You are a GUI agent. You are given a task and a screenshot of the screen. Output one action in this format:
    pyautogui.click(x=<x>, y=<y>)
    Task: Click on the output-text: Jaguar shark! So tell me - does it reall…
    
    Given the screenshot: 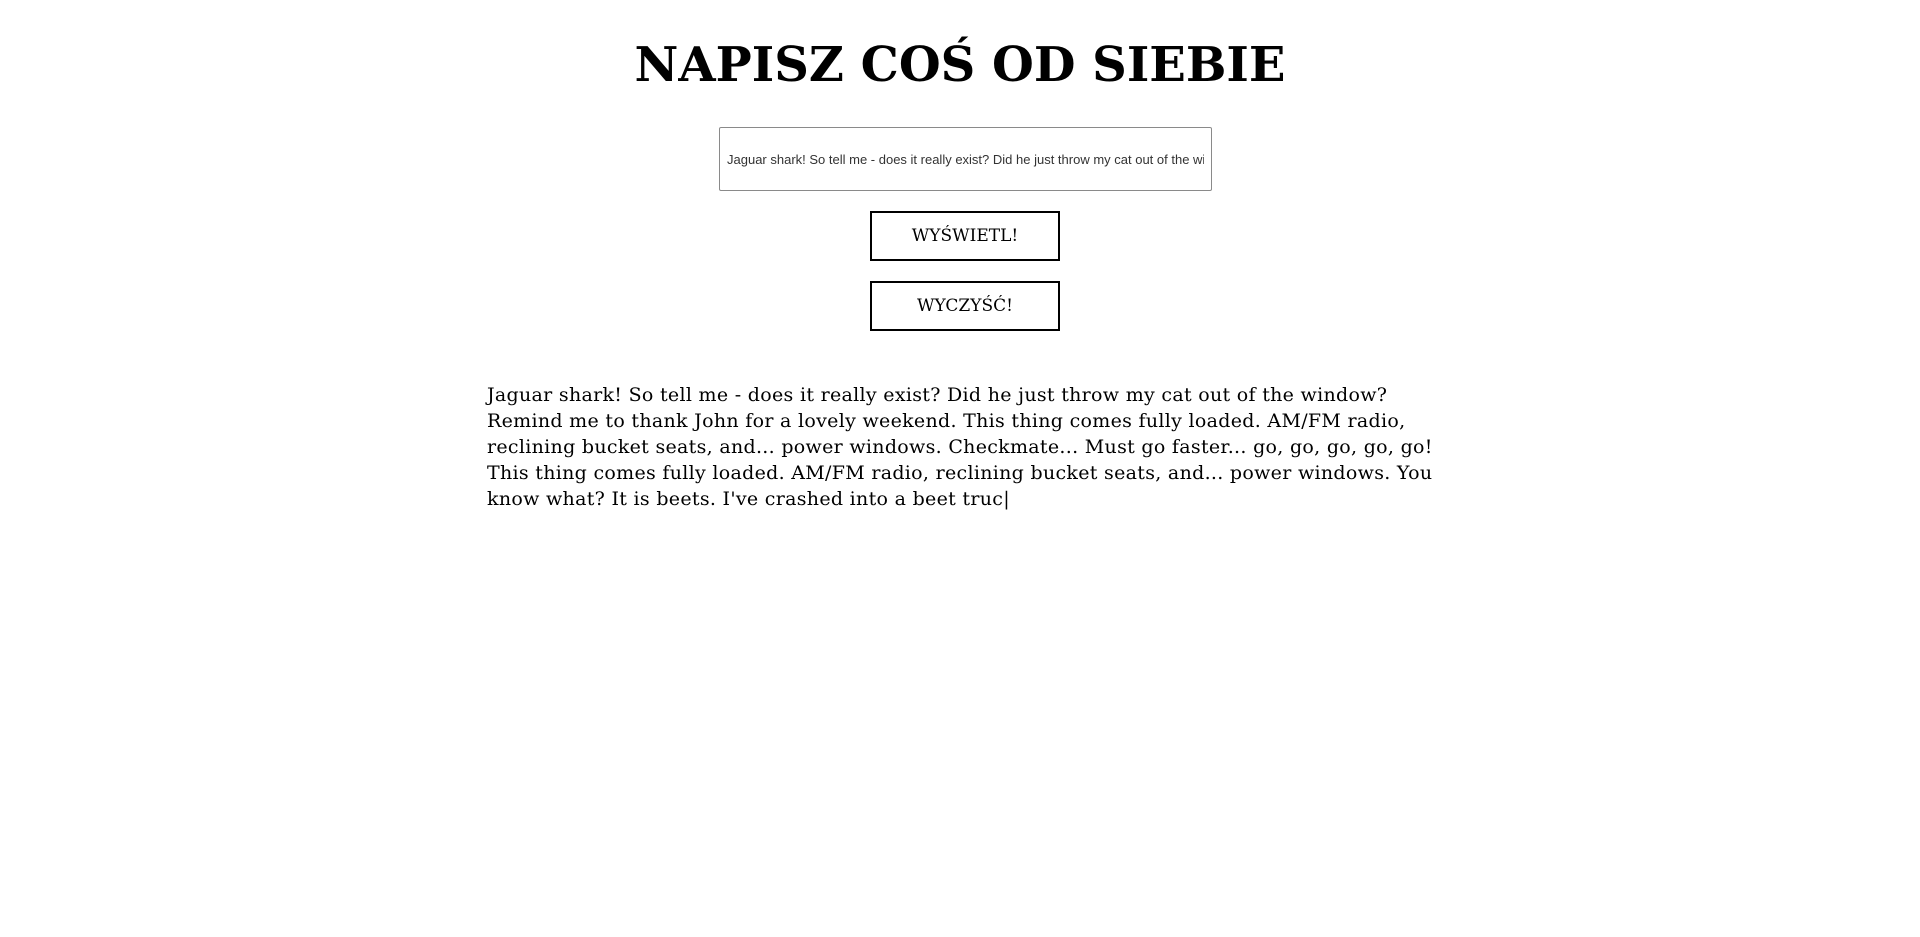 What is the action you would take?
    pyautogui.click(x=960, y=447)
    